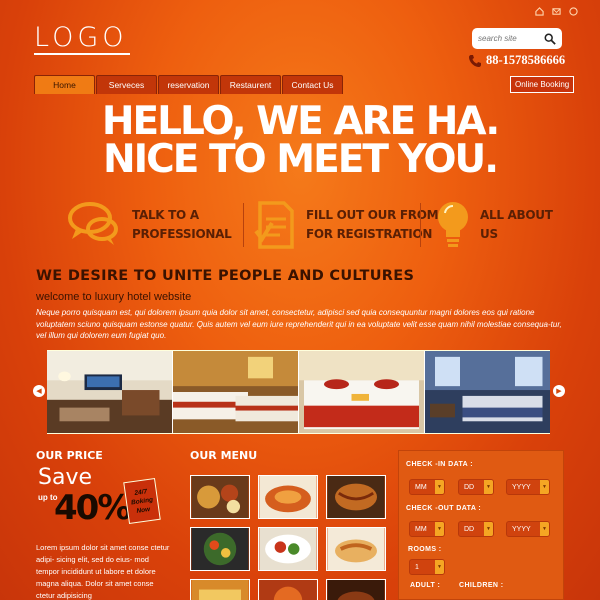  What do you see at coordinates (65, 477) in the screenshot?
I see `save-text: Save` at bounding box center [65, 477].